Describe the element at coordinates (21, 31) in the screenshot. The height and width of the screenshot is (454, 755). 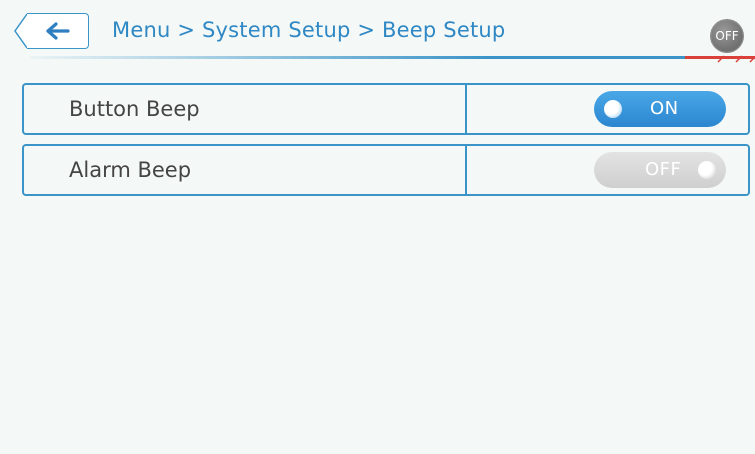
I see `back-button-edge` at that location.